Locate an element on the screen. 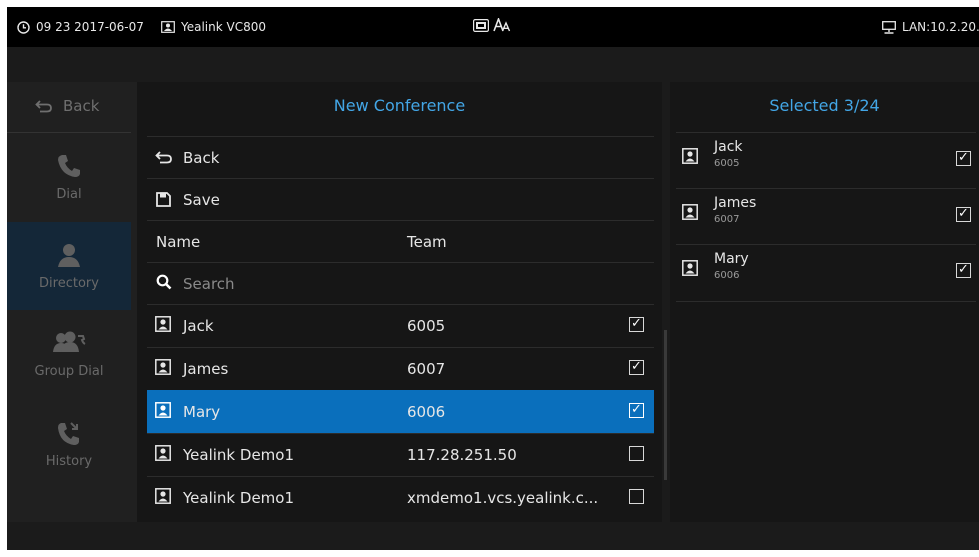 The image size is (979, 557). contact-name: Mary is located at coordinates (202, 412).